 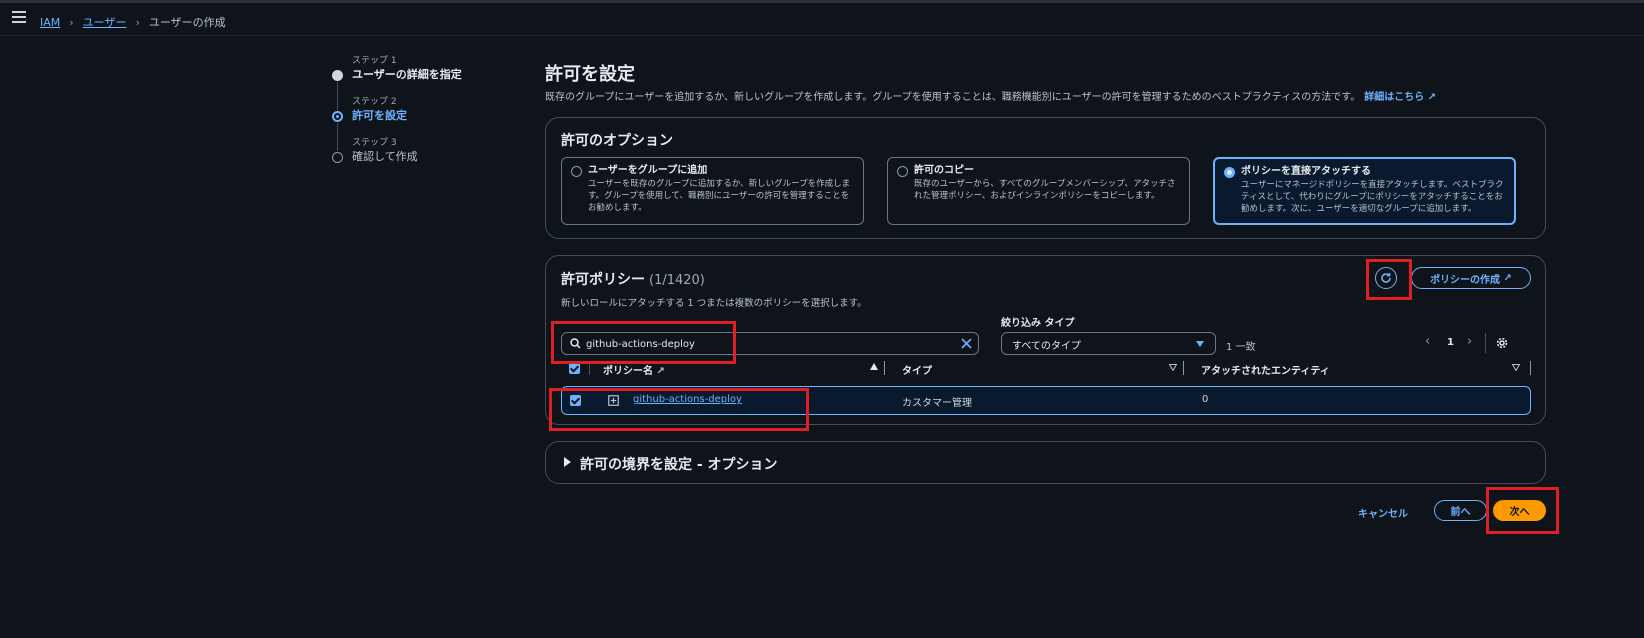 I want to click on chevron-left-icon: ‹, so click(x=1427, y=341).